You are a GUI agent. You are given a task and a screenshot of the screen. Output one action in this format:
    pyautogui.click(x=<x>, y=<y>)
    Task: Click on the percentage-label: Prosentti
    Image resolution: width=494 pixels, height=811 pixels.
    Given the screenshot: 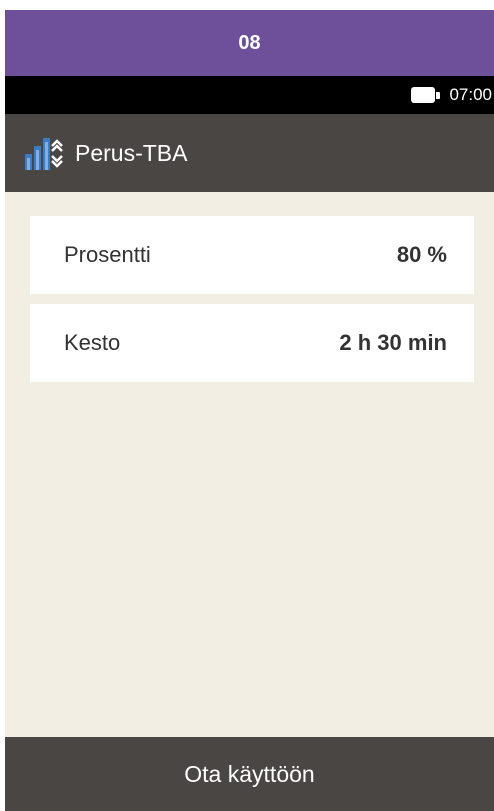 What is the action you would take?
    pyautogui.click(x=107, y=254)
    